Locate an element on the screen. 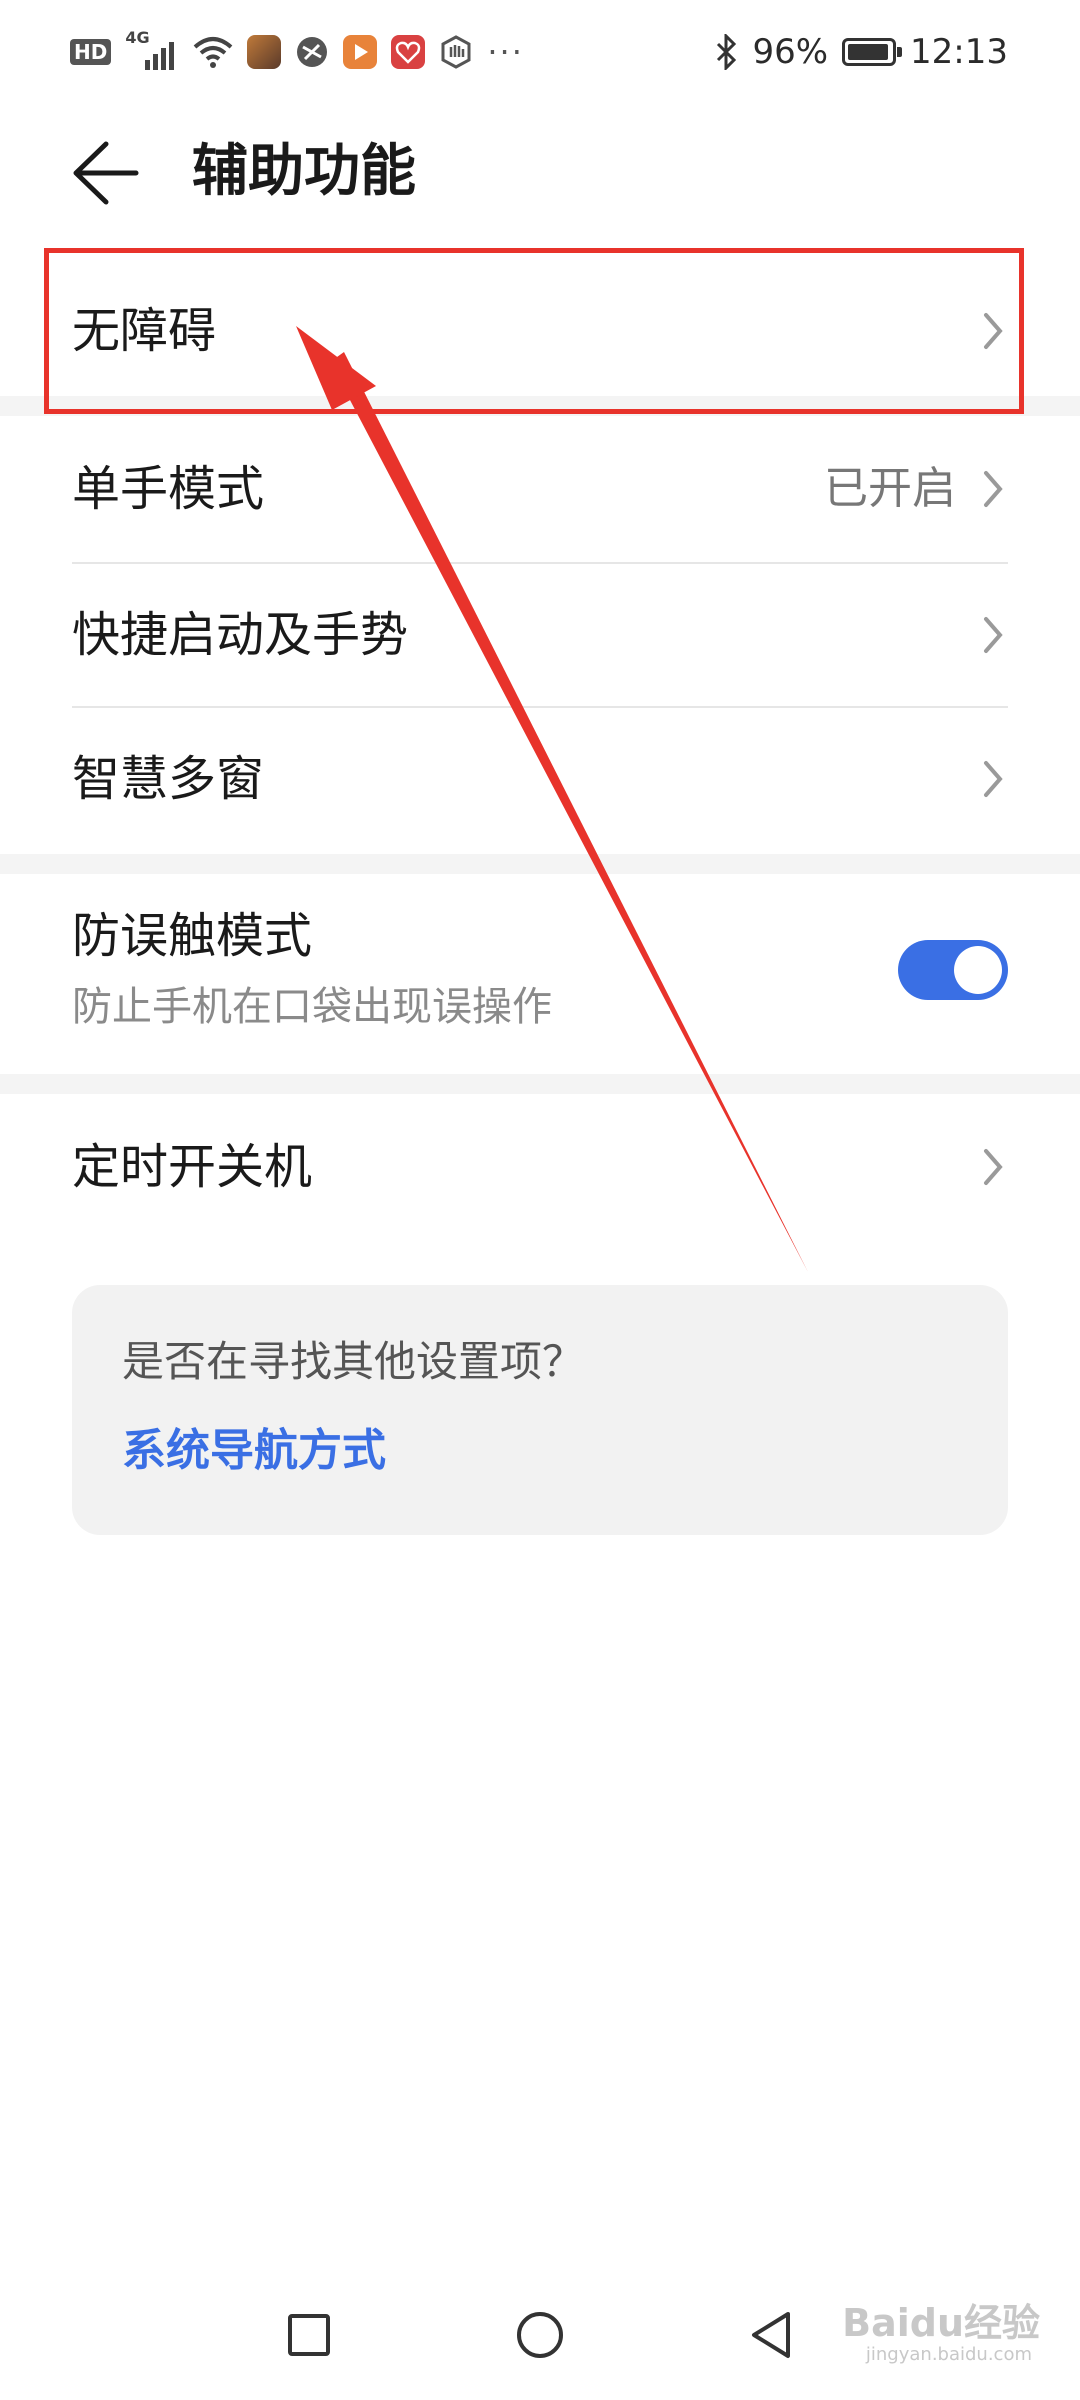  list-item-one-hand-mode: 单手模式 已开启 is located at coordinates (540, 489).